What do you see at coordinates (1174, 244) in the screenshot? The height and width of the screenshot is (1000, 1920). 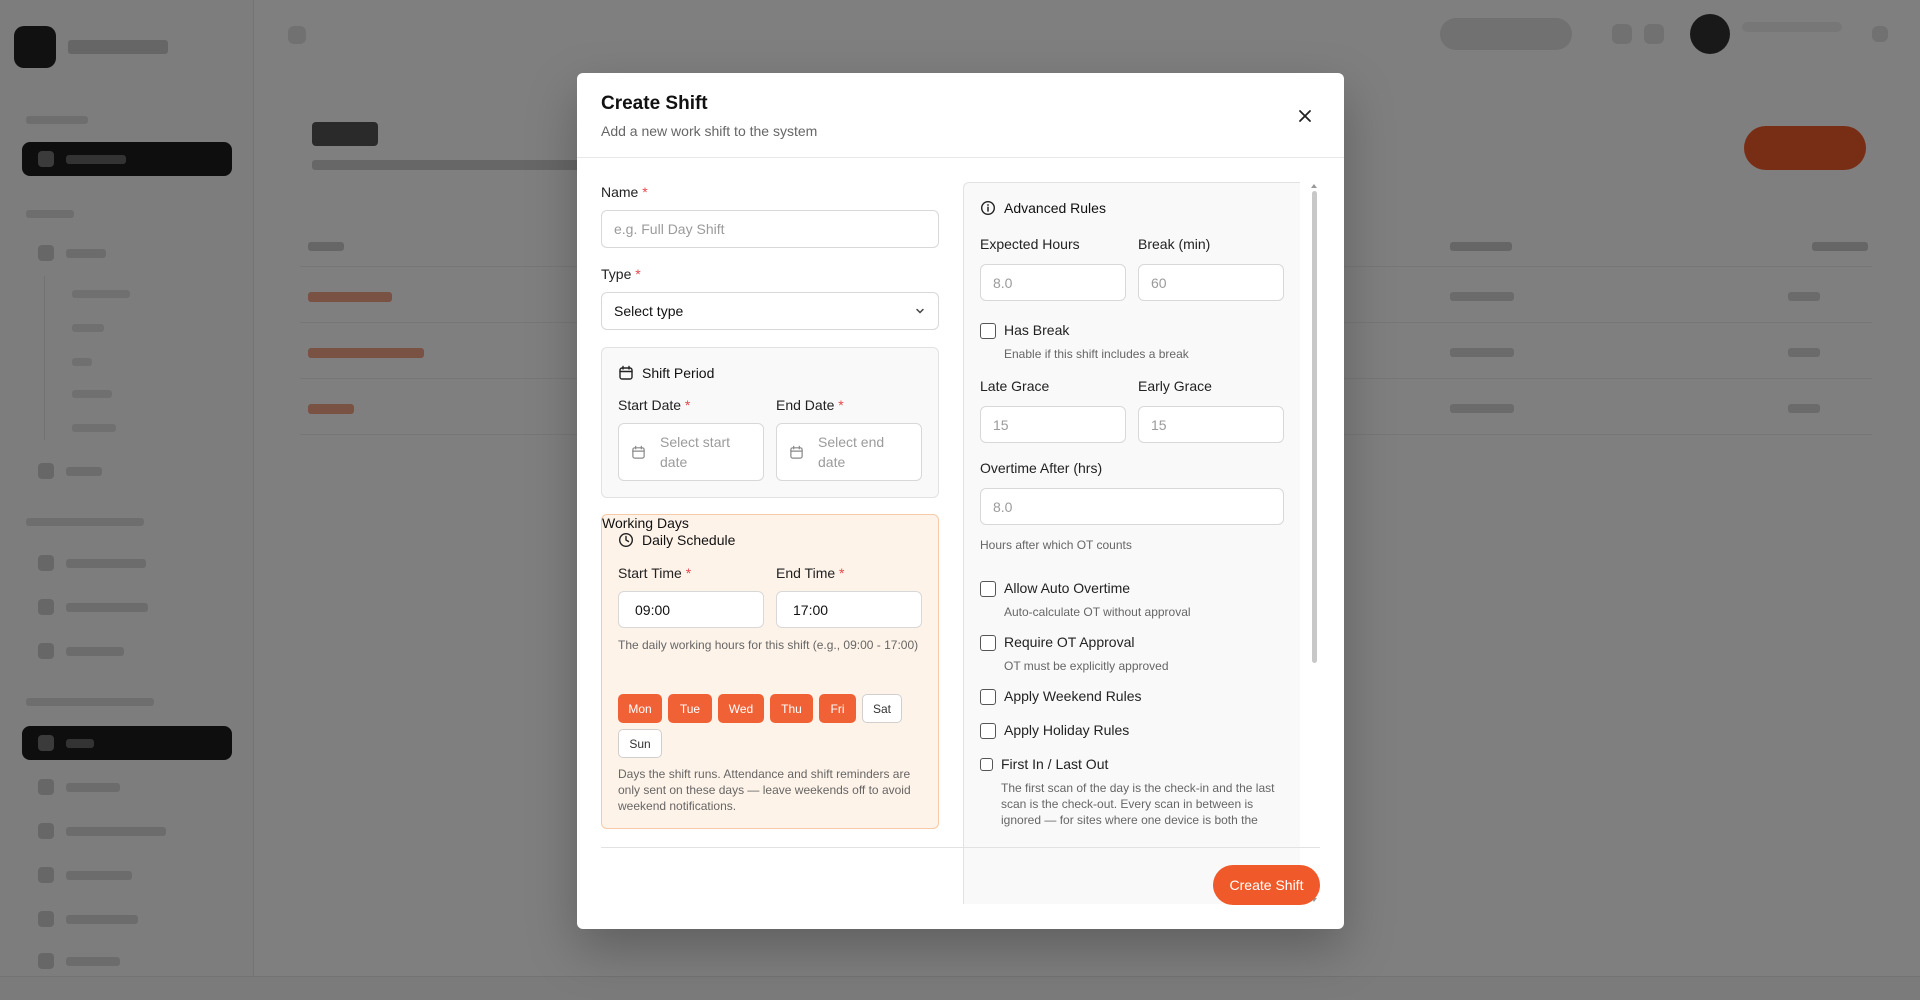 I see `break-min-label: Break (min)` at bounding box center [1174, 244].